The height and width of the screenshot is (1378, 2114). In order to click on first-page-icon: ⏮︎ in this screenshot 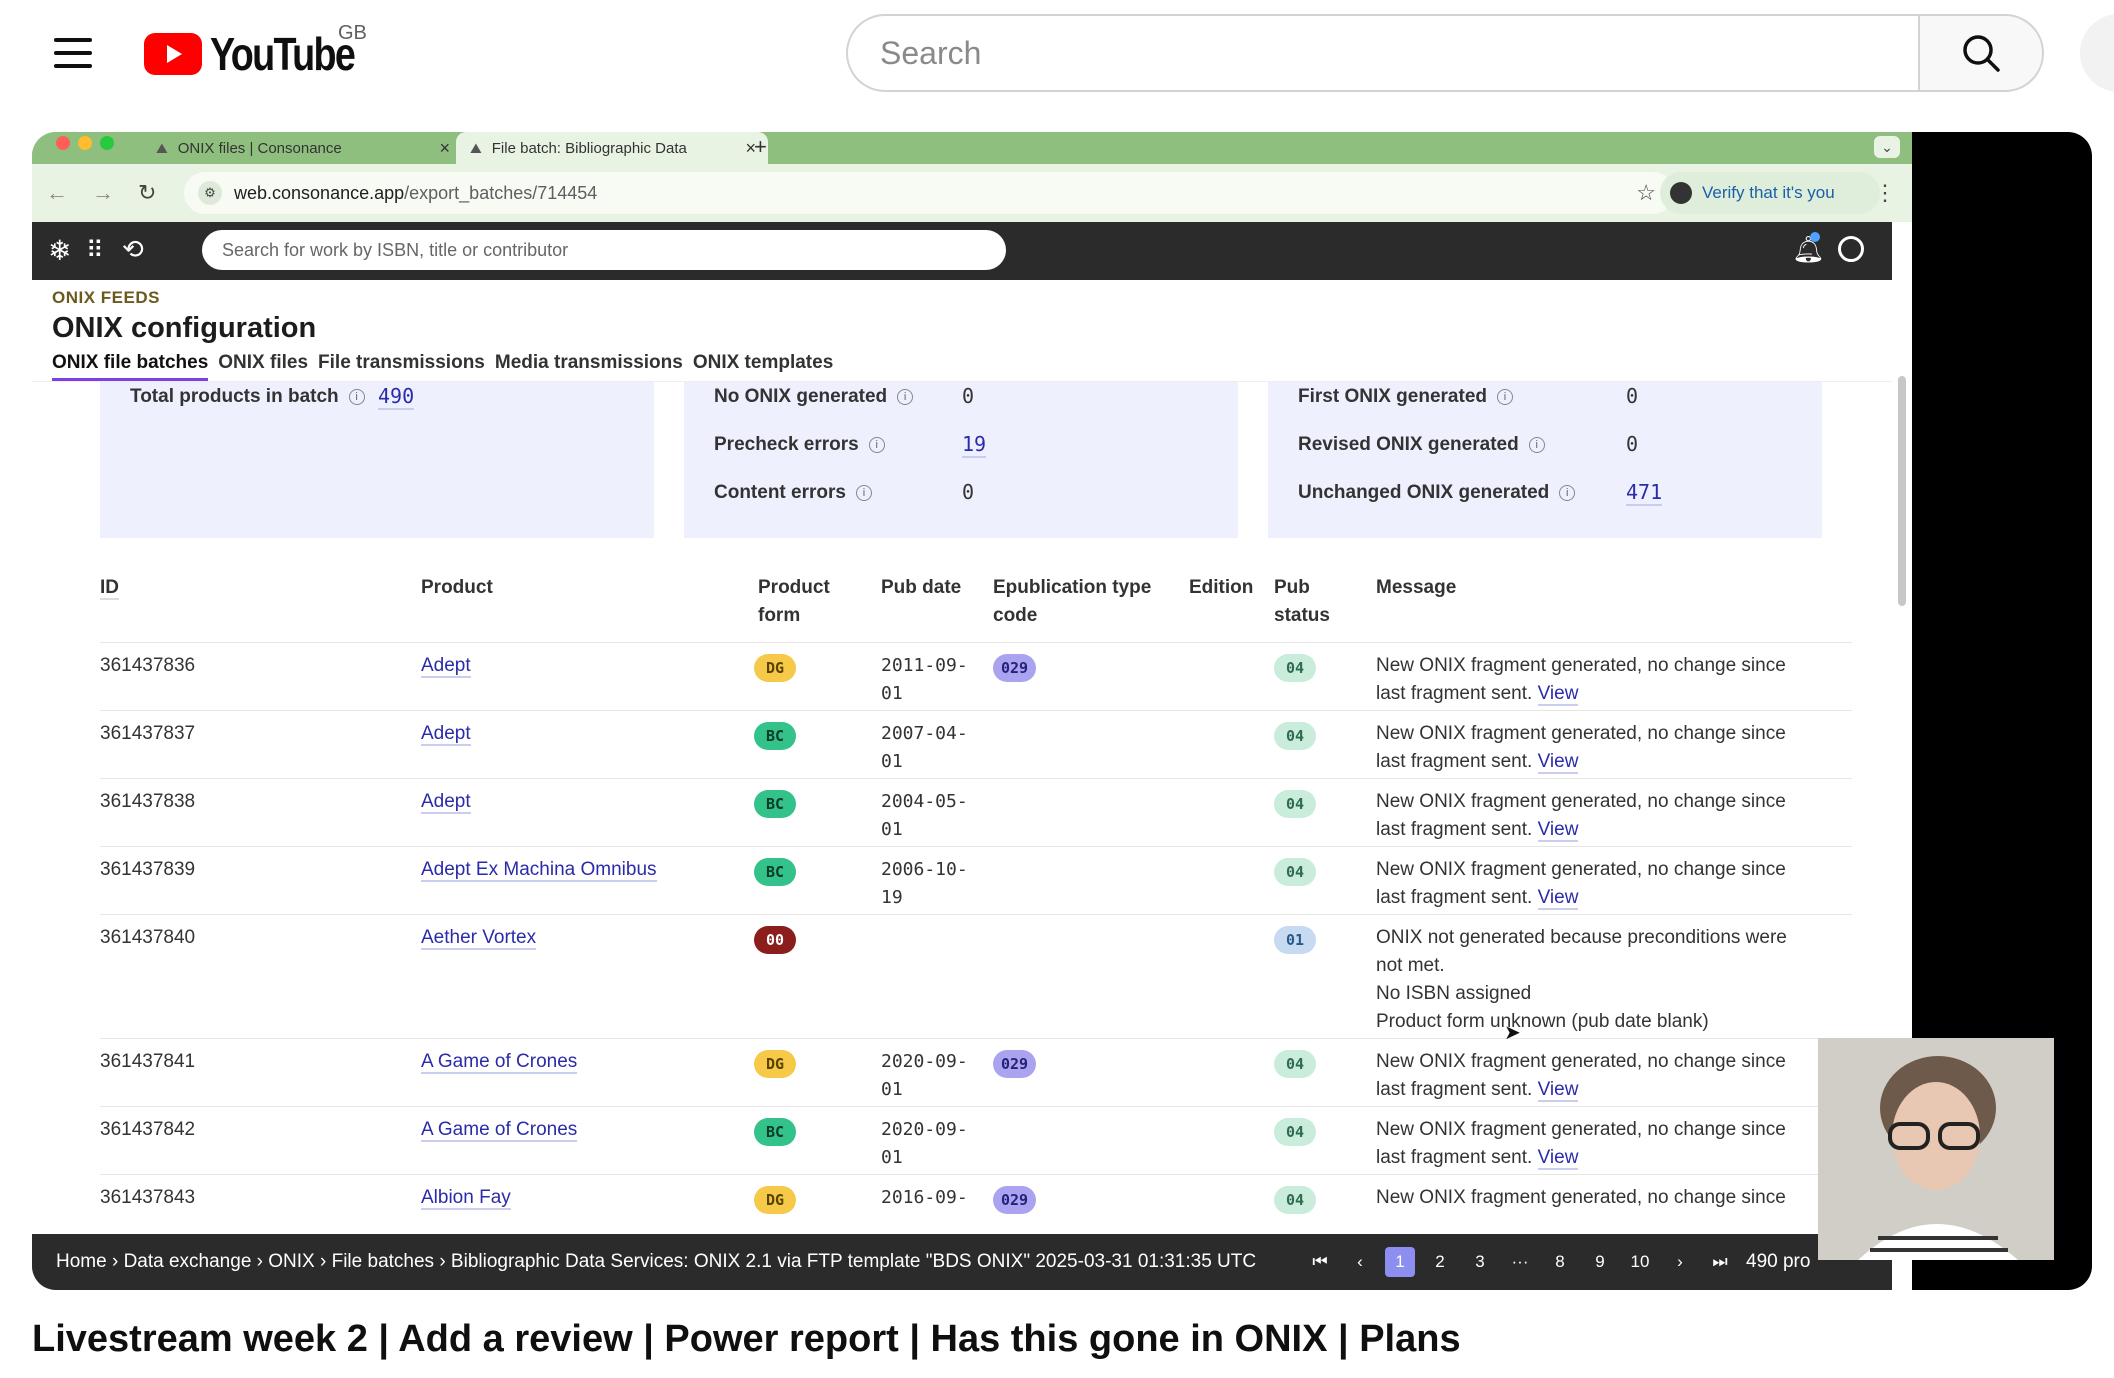, I will do `click(1320, 1262)`.